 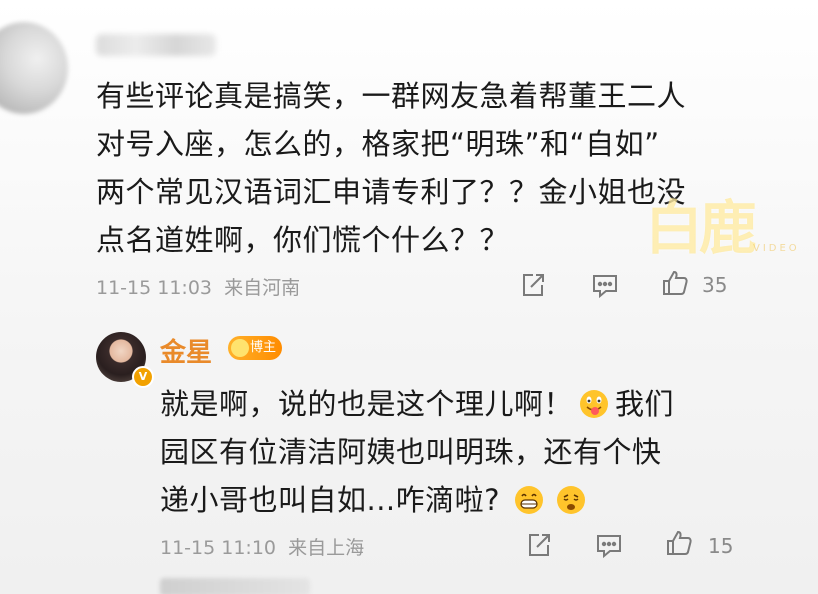 What do you see at coordinates (529, 500) in the screenshot?
I see `grin-emoji-icon` at bounding box center [529, 500].